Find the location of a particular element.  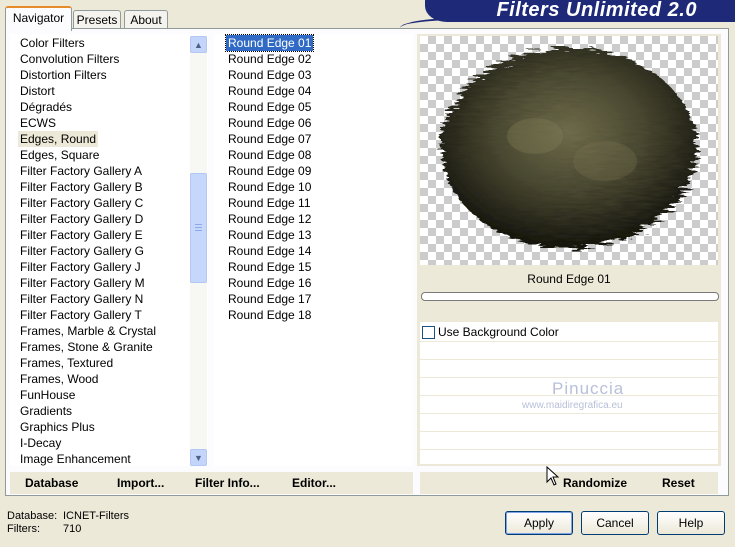

tab-navigator-label: Navigator is located at coordinates (38, 18).